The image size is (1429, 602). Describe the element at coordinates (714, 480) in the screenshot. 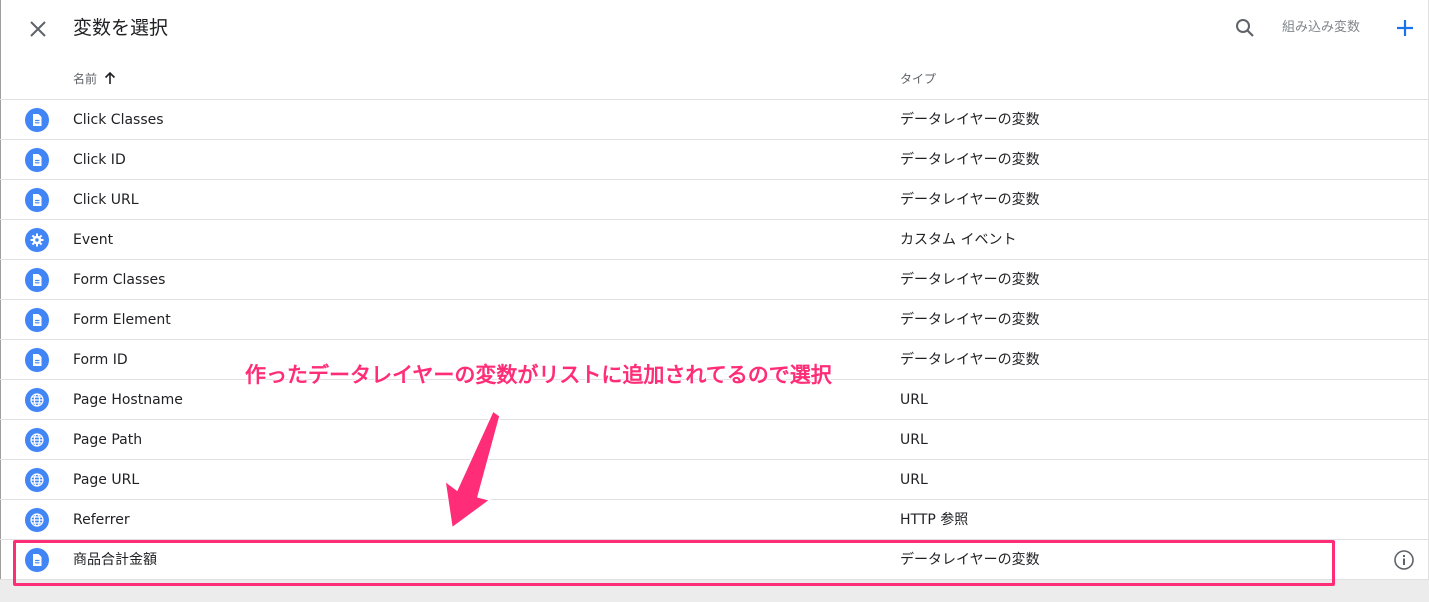

I see `table-row: Page URL URL` at that location.